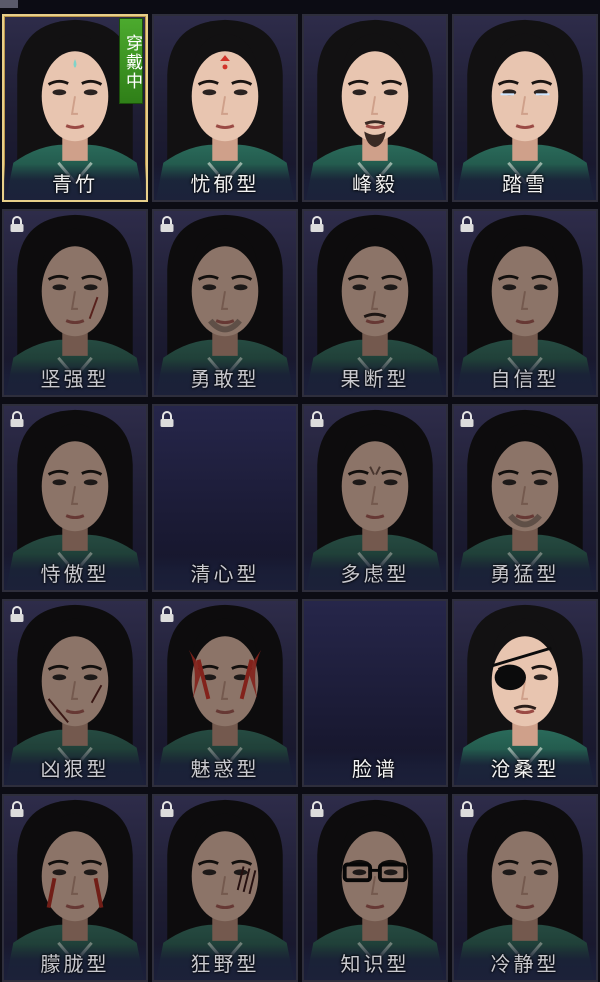 The image size is (600, 982). What do you see at coordinates (525, 767) in the screenshot?
I see `face-style-label: 沧桑型` at bounding box center [525, 767].